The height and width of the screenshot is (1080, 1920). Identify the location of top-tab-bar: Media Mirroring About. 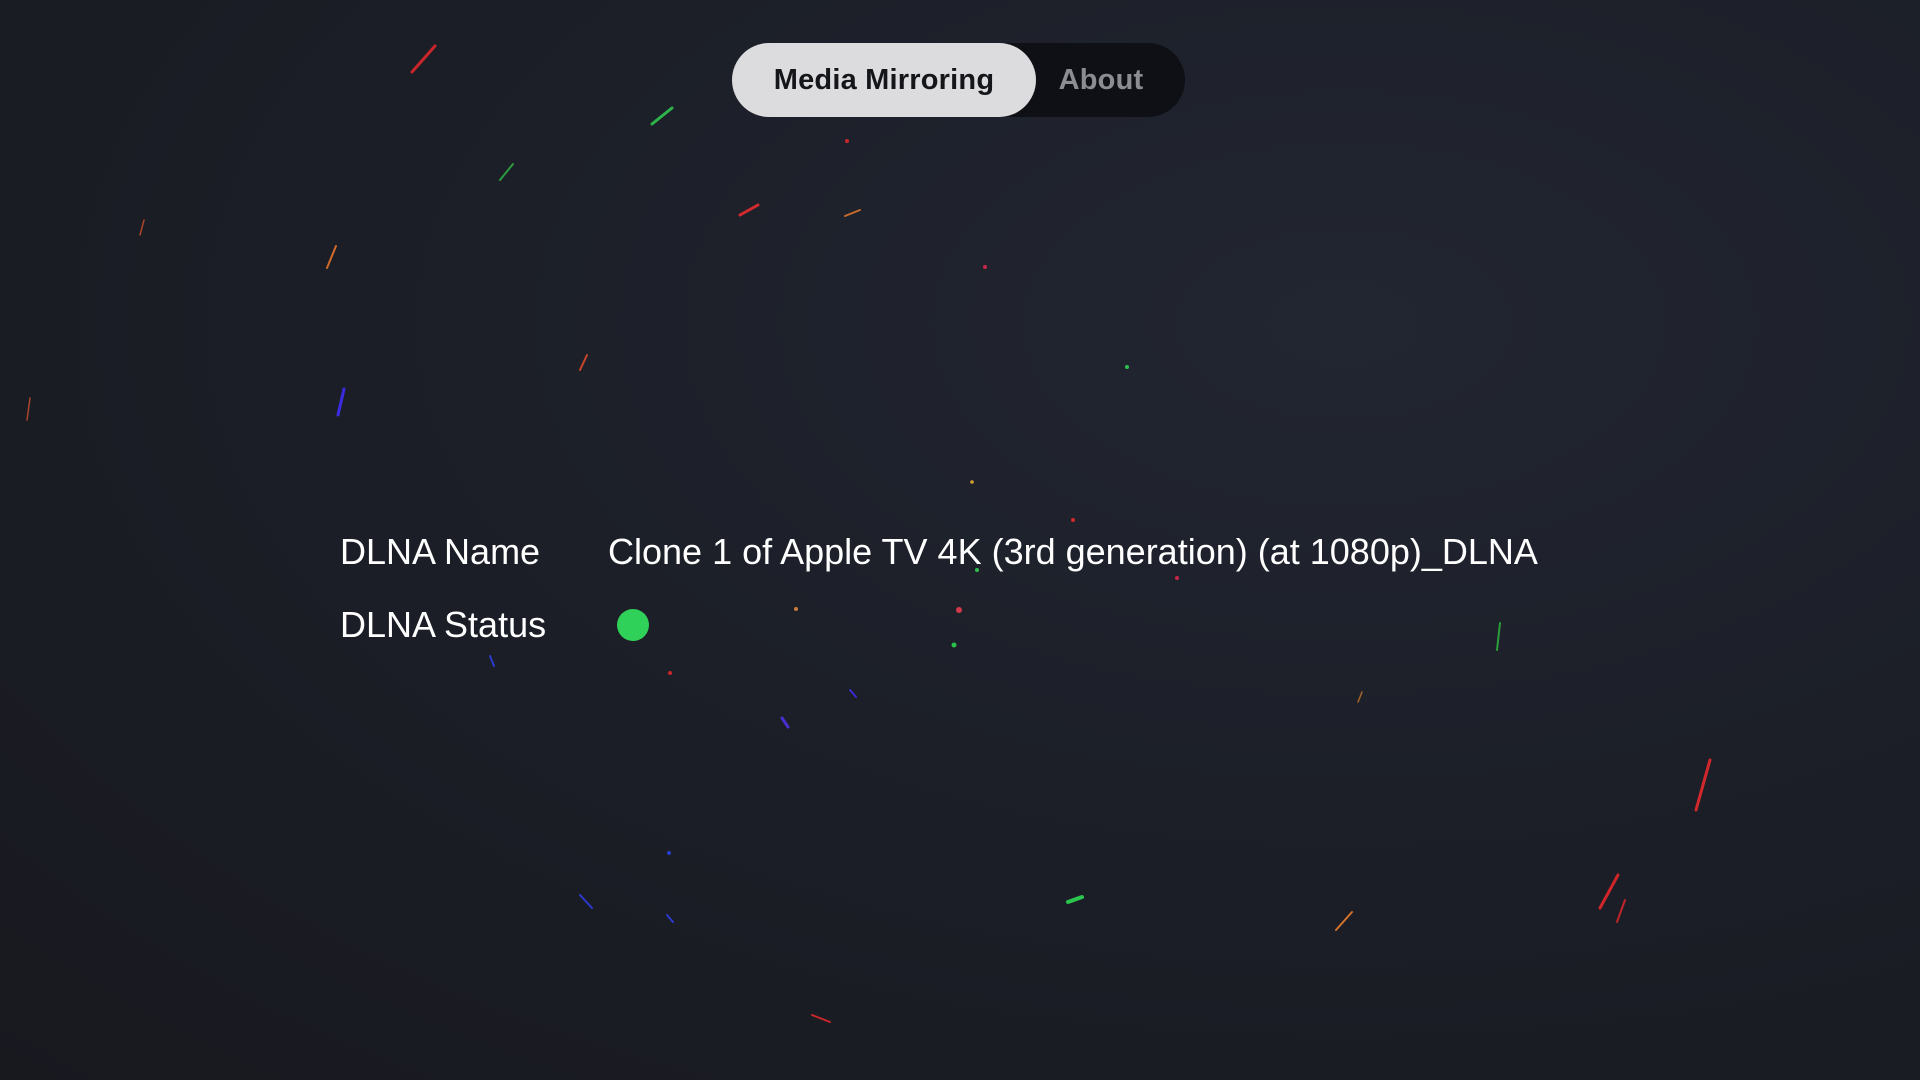
(958, 80).